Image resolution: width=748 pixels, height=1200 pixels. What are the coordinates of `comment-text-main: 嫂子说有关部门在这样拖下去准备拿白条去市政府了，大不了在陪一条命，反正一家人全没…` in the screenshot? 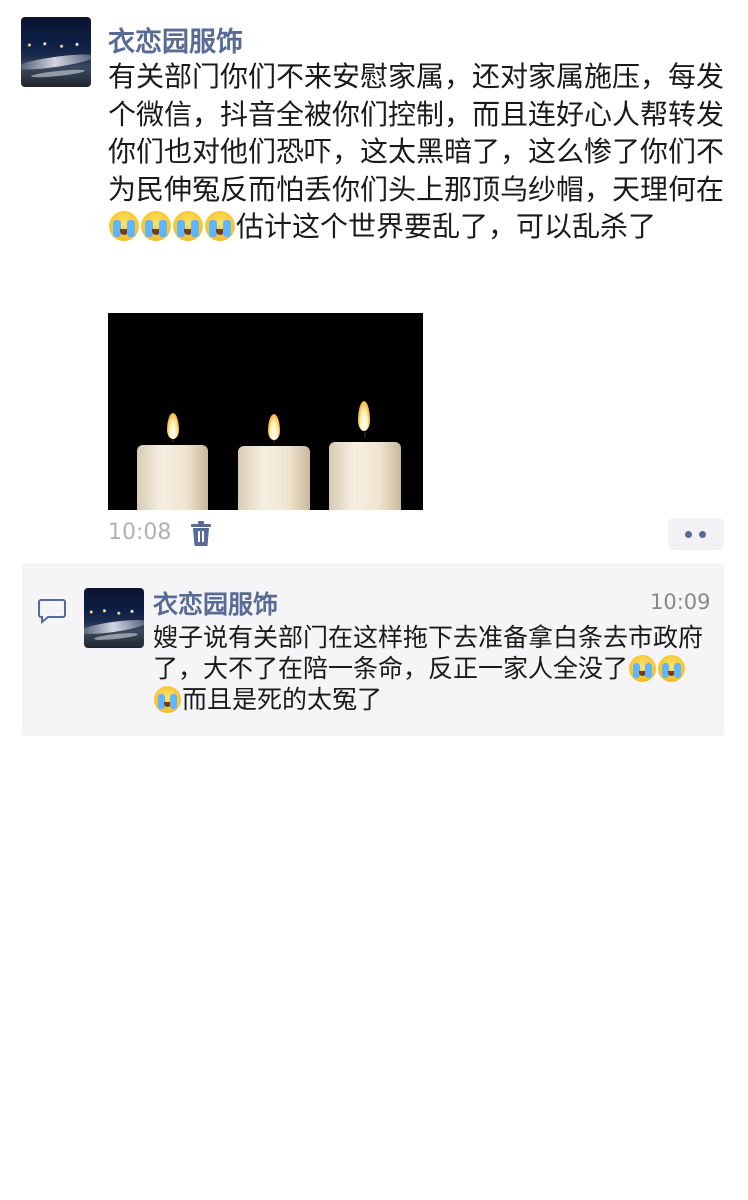 It's located at (428, 653).